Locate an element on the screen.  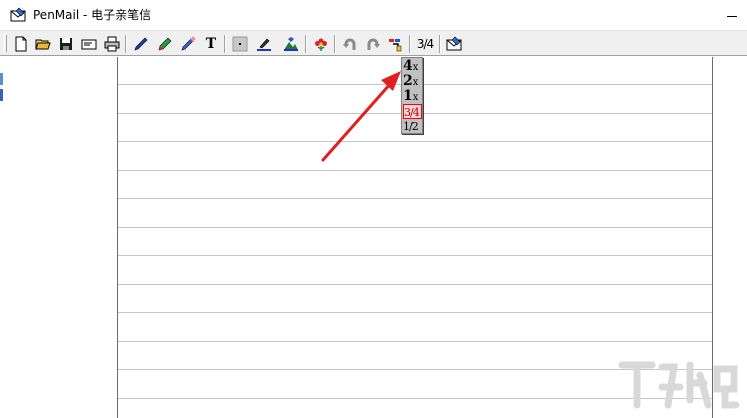
zoom-dropdown: 4x 2x 1x 3/4 1/2 is located at coordinates (412, 95).